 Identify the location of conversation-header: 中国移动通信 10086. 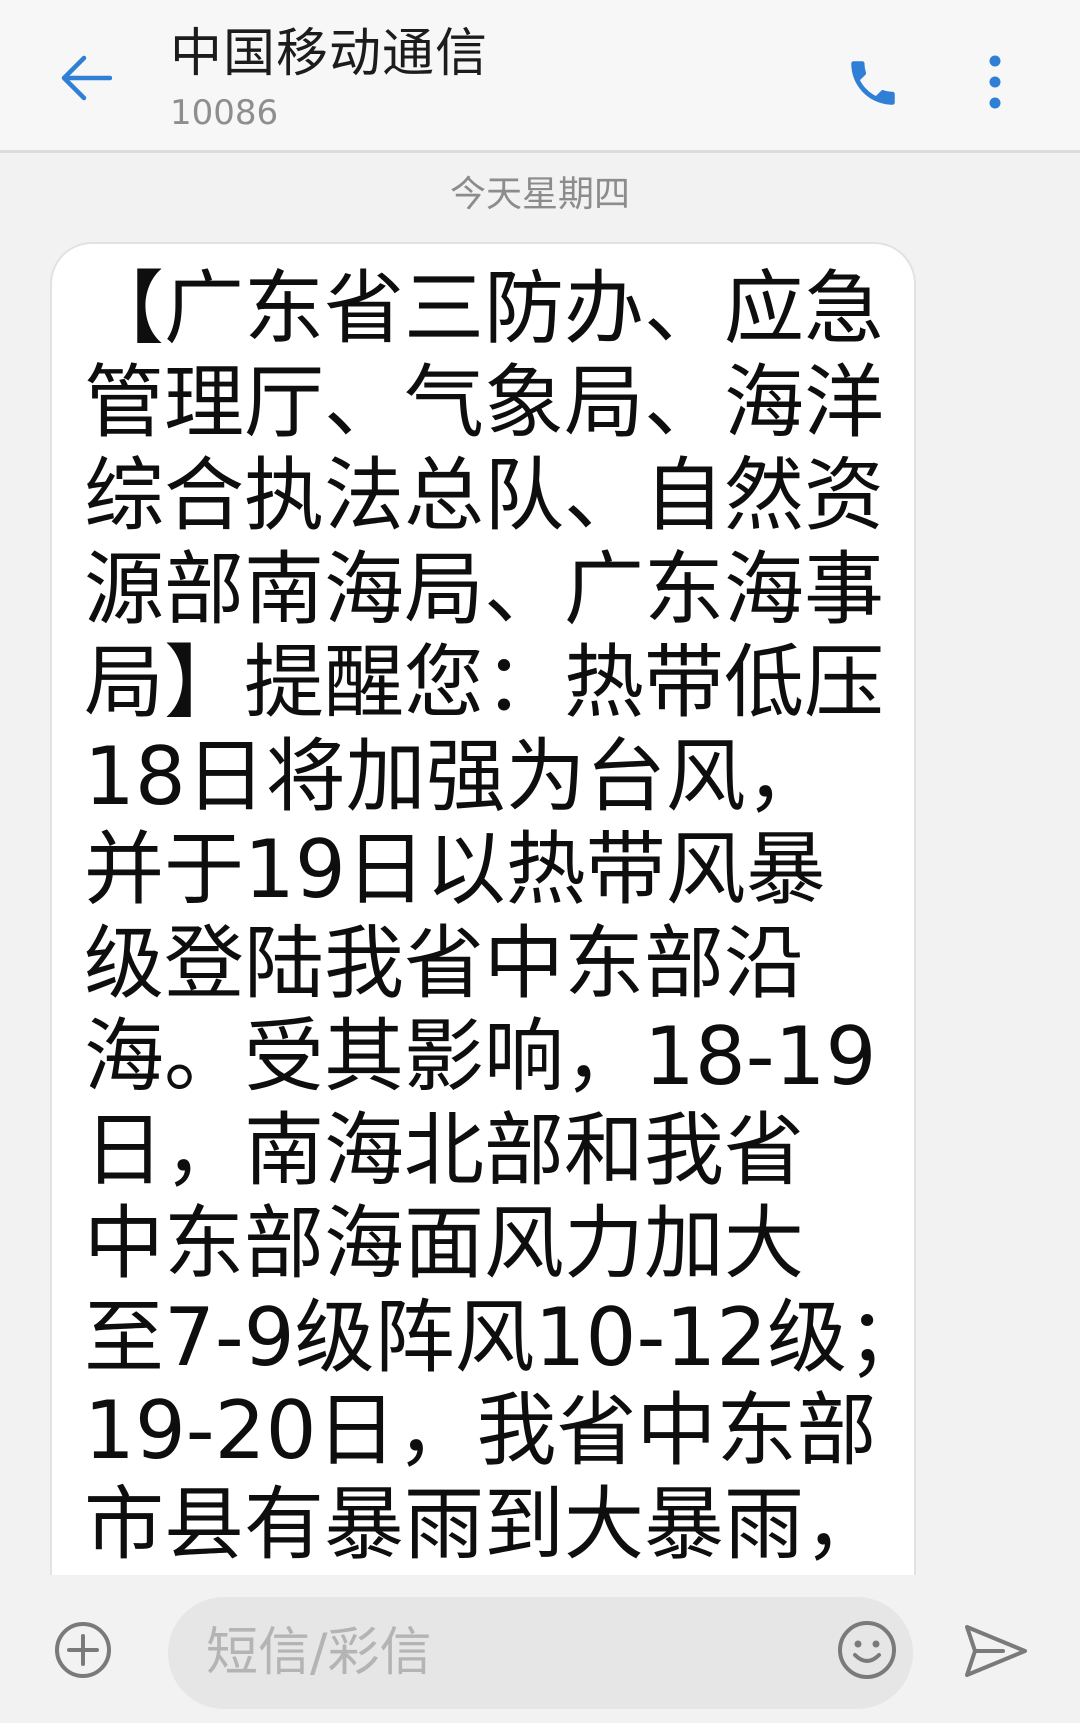
(540, 76).